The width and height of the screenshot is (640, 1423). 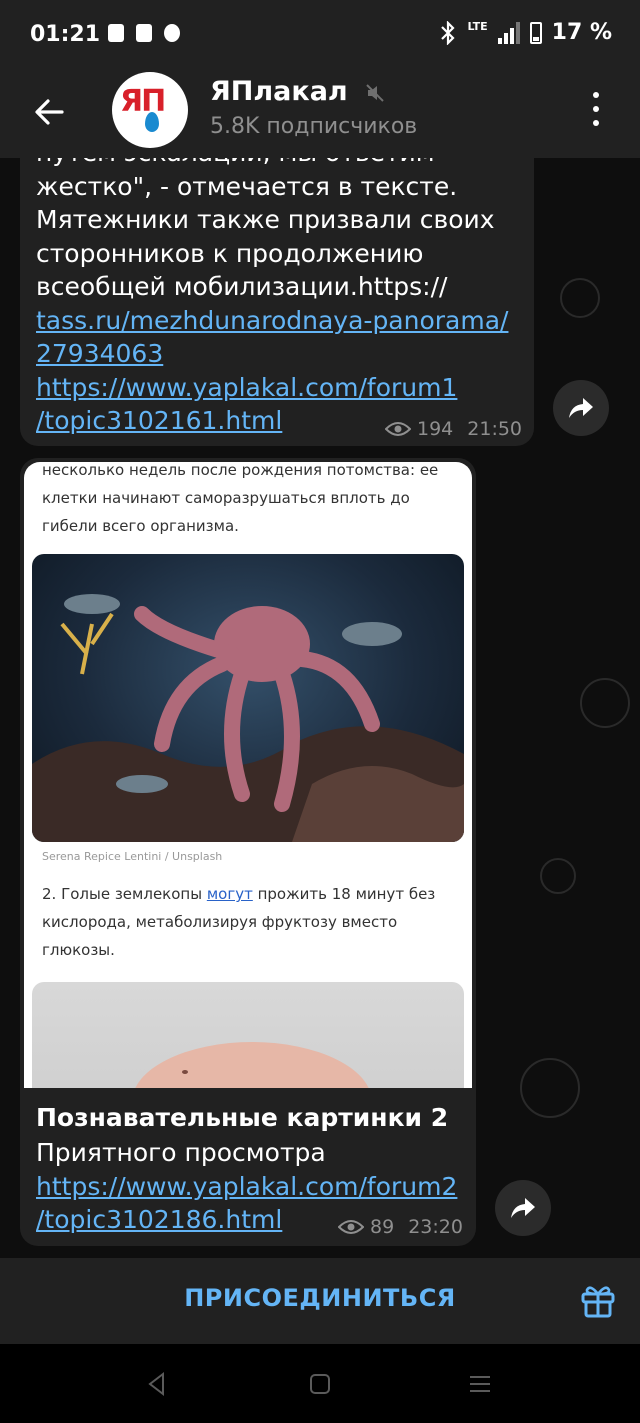 I want to click on status-time: 01:21, so click(x=65, y=34).